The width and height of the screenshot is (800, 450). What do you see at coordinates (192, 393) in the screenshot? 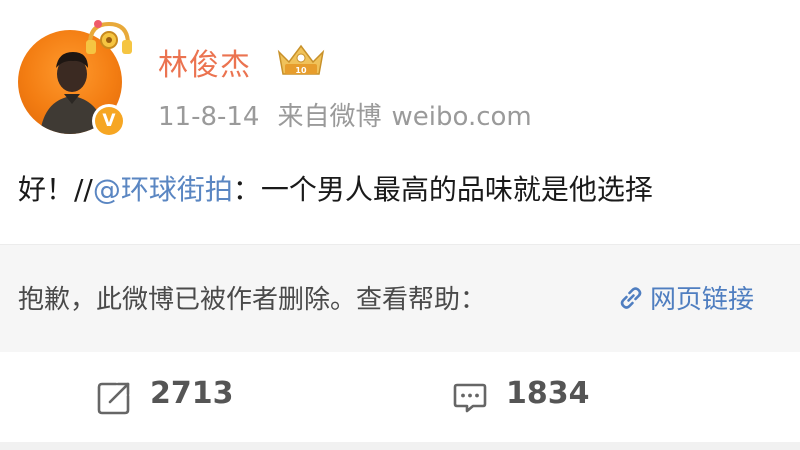
I see `repost-count: 2713` at bounding box center [192, 393].